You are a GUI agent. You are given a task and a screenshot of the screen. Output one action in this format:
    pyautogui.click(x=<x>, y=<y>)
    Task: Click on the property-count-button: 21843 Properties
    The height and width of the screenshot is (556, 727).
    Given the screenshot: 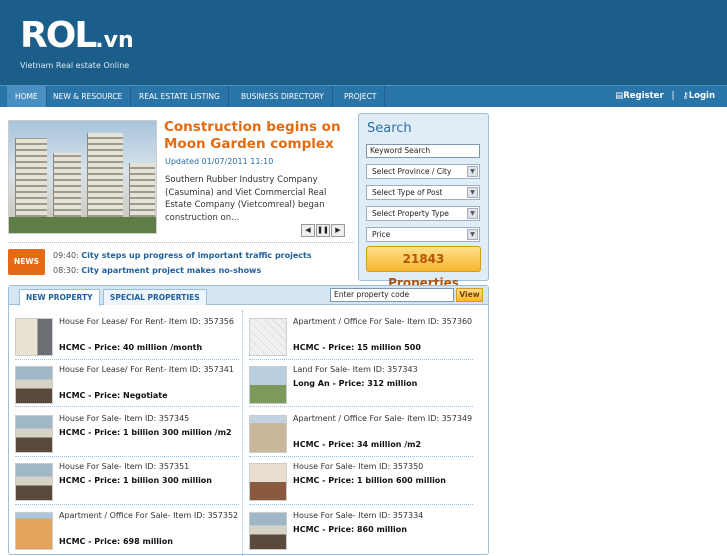 What is the action you would take?
    pyautogui.click(x=423, y=268)
    